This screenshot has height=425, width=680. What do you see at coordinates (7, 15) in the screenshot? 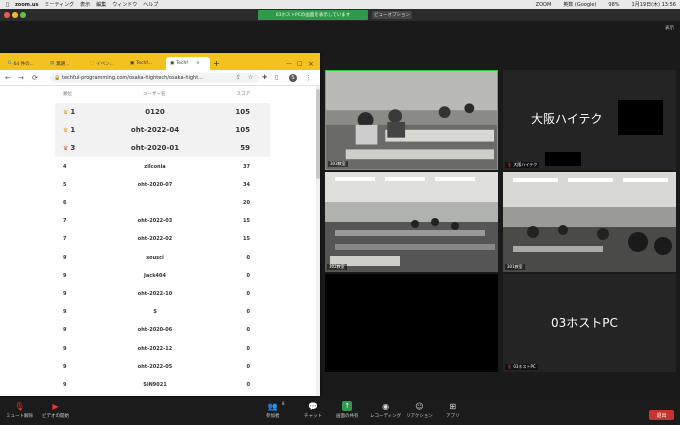
I see `close-window-icon` at bounding box center [7, 15].